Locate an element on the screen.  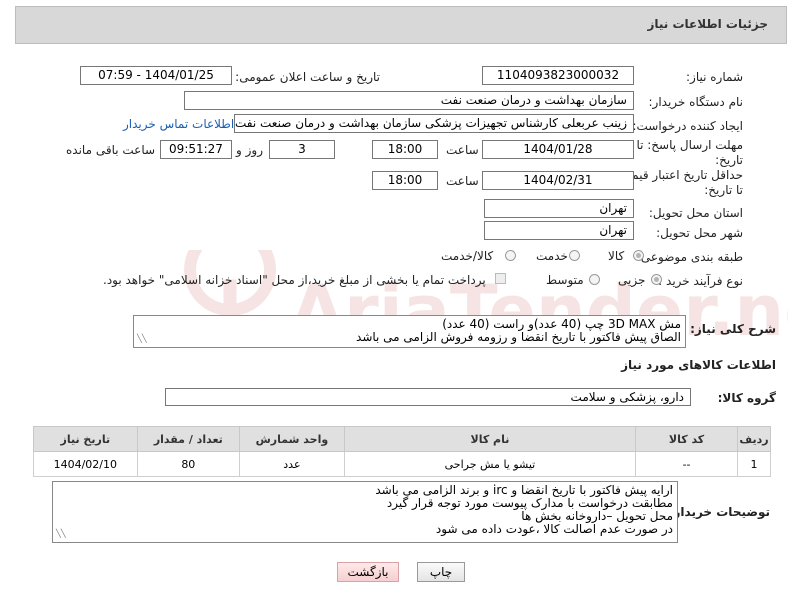
reply-date-field: 1404/01/28 is located at coordinates (558, 149).